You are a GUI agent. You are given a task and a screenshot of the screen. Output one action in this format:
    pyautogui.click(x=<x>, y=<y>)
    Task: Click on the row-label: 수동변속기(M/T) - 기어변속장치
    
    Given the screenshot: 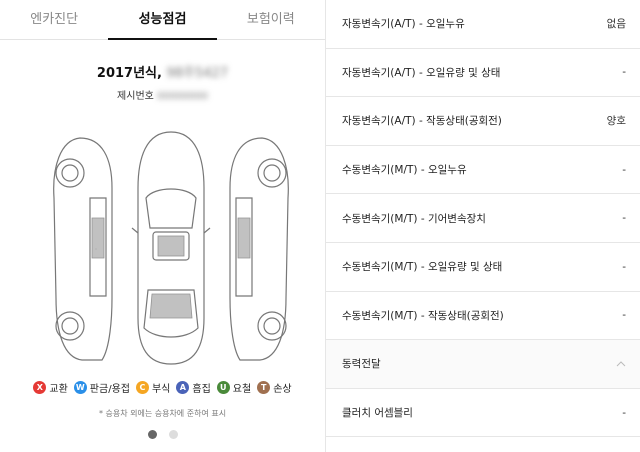 What is the action you would take?
    pyautogui.click(x=414, y=218)
    